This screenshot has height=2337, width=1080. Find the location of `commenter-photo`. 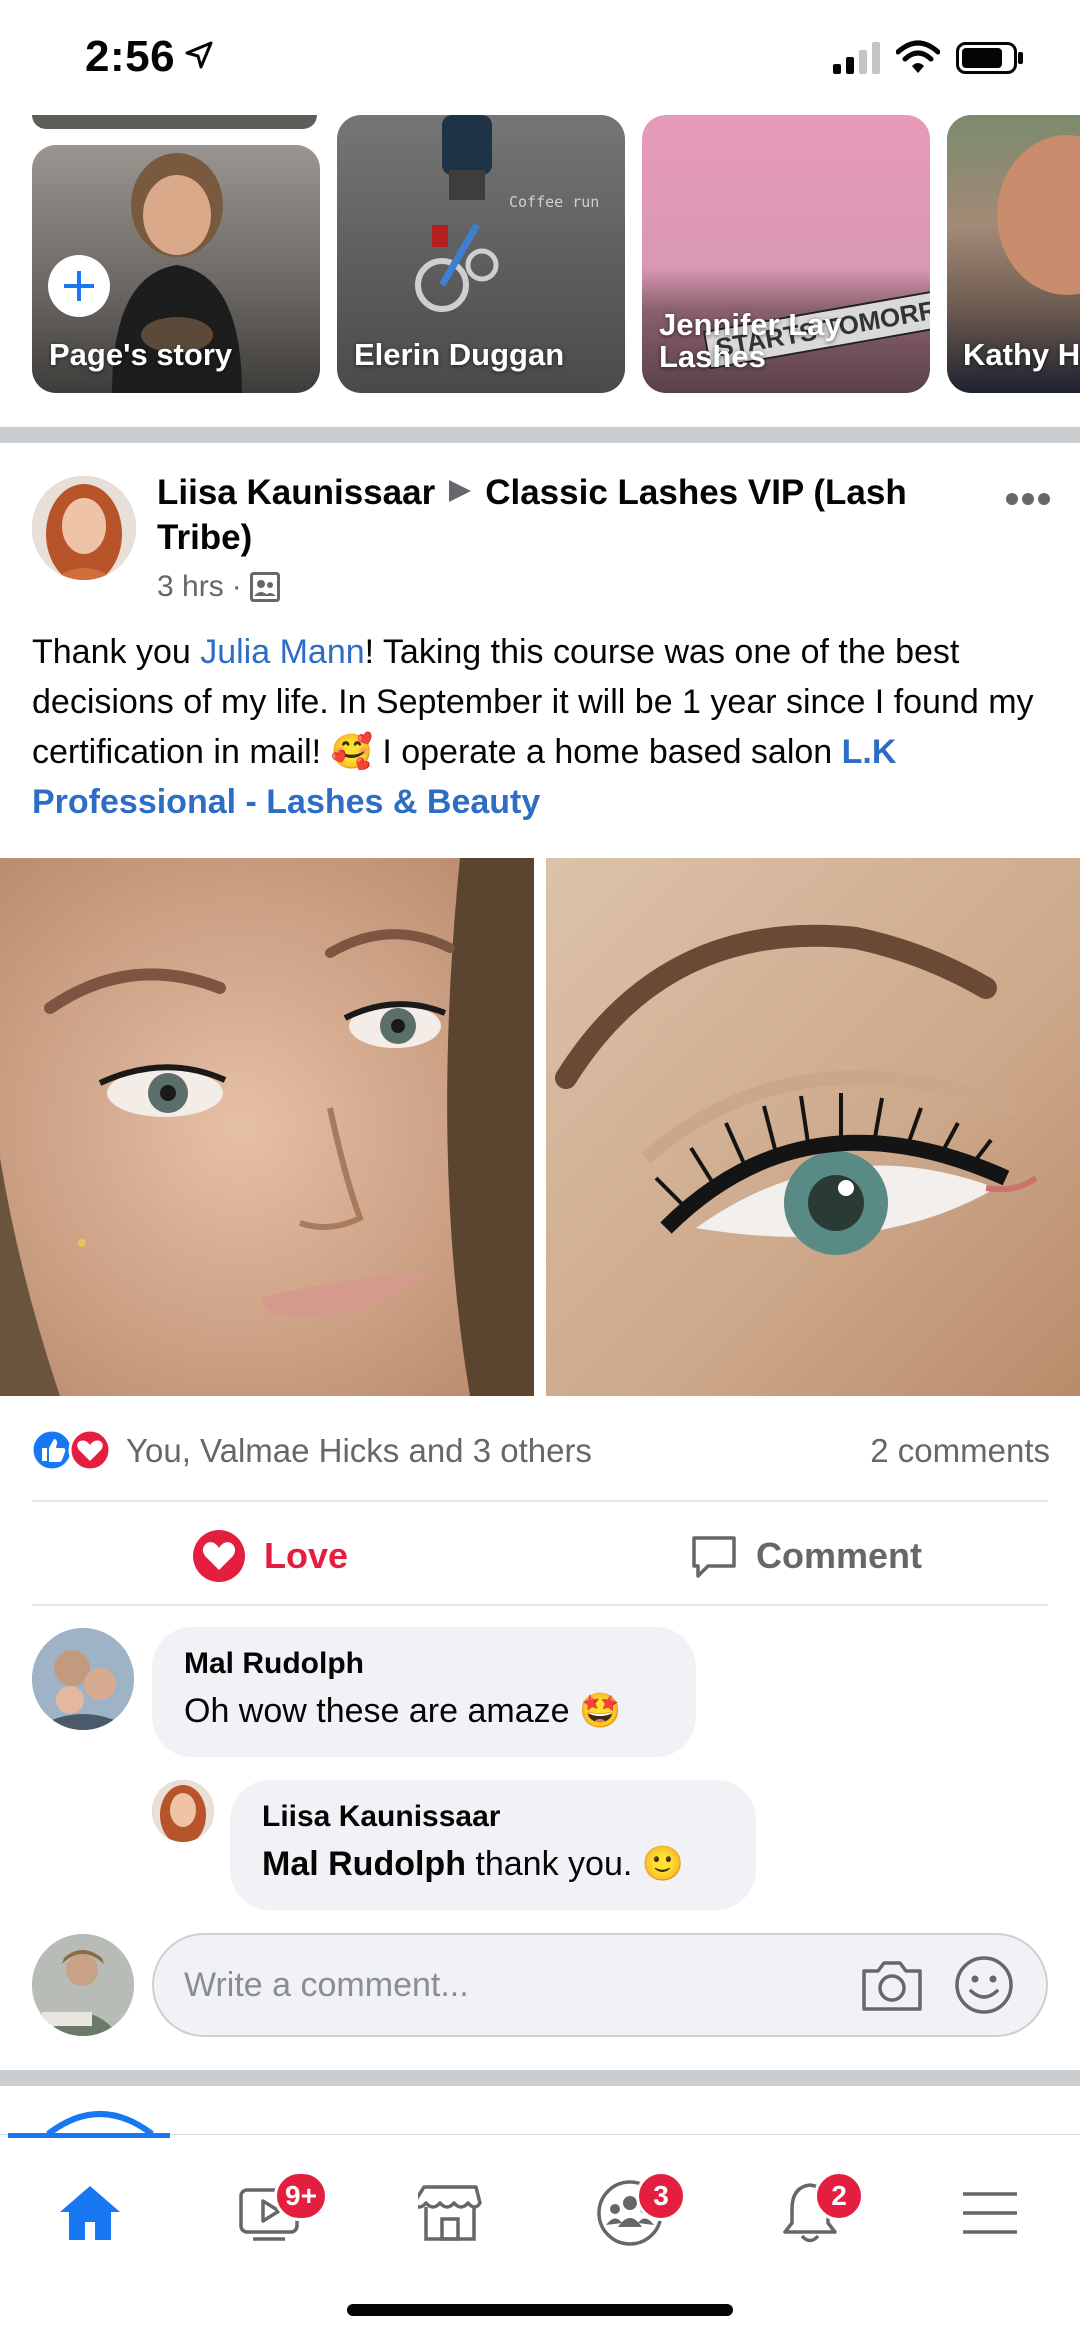

commenter-photo is located at coordinates (83, 1679).